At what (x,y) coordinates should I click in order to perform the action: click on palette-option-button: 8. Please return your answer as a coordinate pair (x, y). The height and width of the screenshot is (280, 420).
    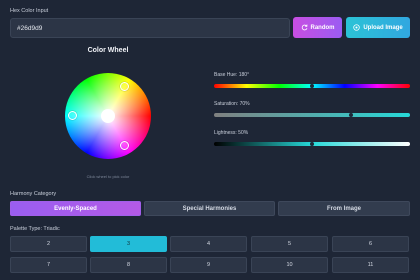
    Looking at the image, I should click on (128, 265).